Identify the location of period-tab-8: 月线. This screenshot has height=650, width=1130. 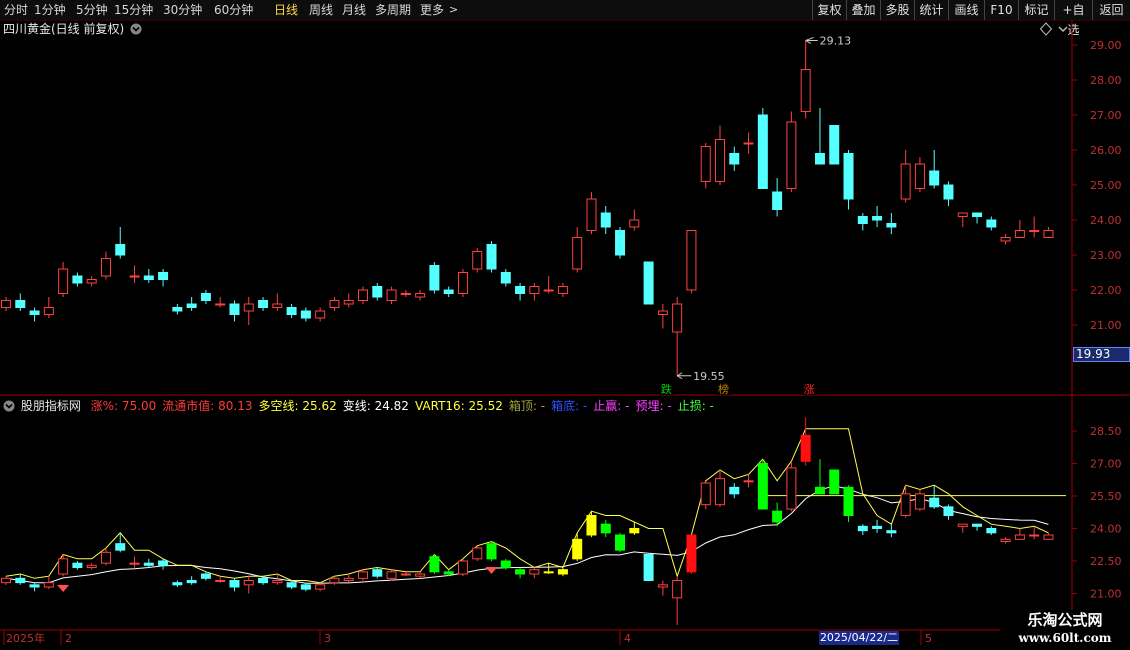
(354, 10).